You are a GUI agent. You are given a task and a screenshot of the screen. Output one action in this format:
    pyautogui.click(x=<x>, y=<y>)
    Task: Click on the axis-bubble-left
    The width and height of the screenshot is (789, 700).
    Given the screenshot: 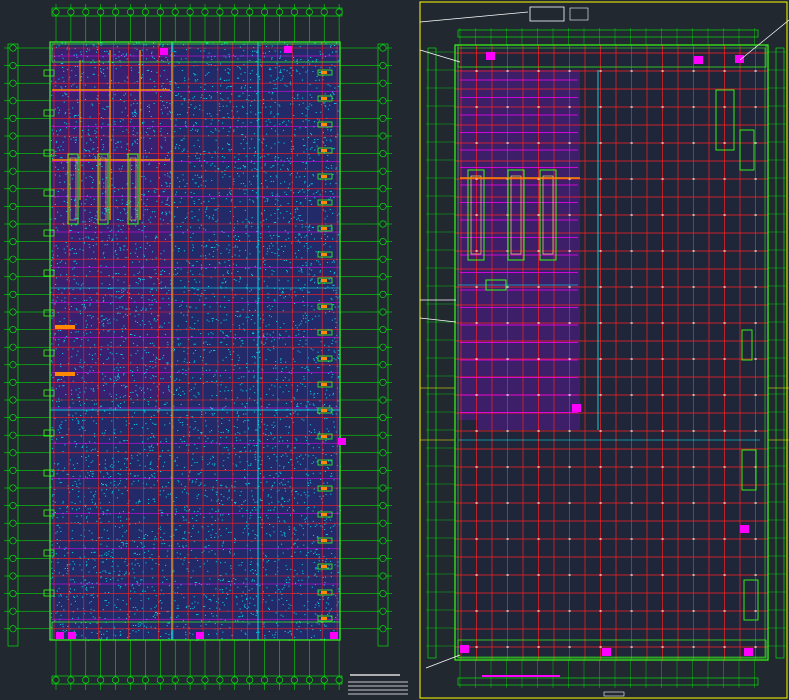 What is the action you would take?
    pyautogui.click(x=13, y=312)
    